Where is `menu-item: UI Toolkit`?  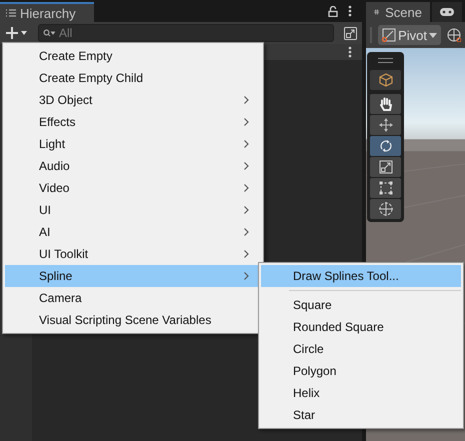 menu-item: UI Toolkit is located at coordinates (133, 254).